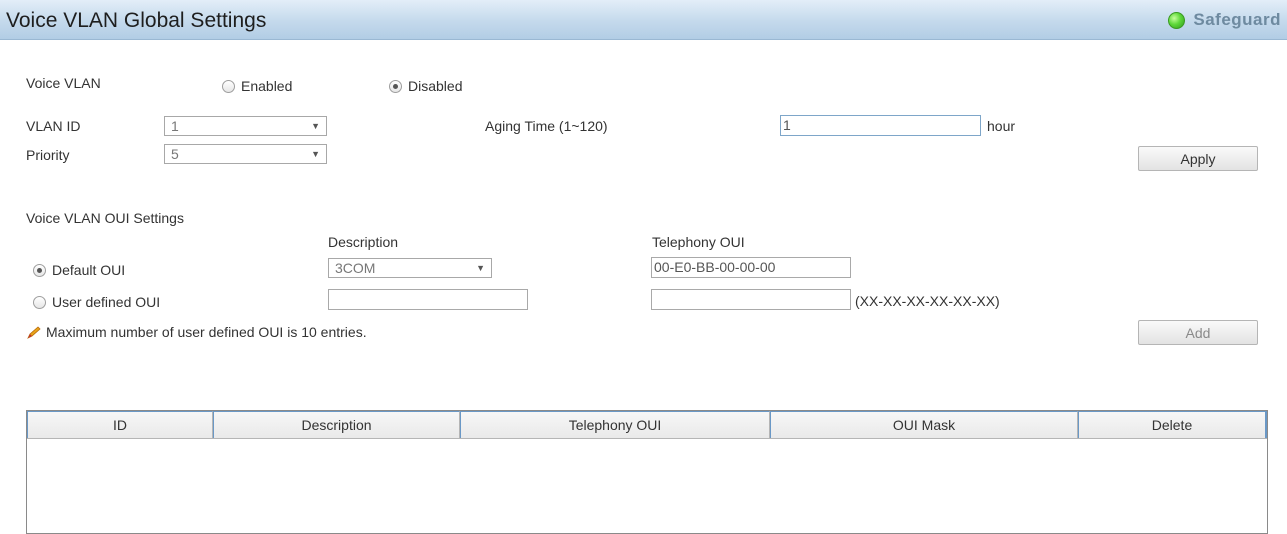  I want to click on user-defined-oui-radio: User defined OUI, so click(96, 302).